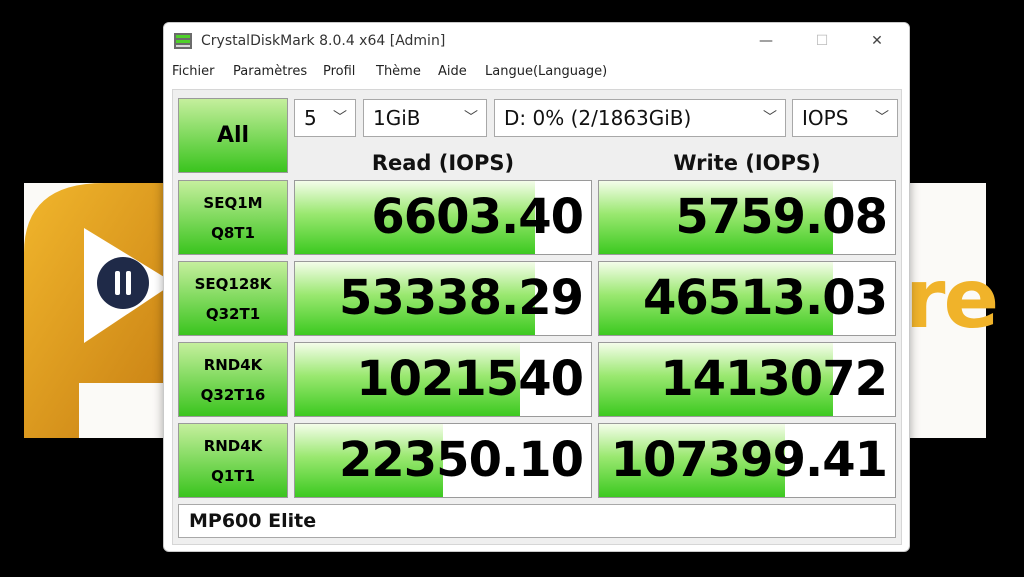  What do you see at coordinates (470, 379) in the screenshot?
I see `read-result-value: 1021540` at bounding box center [470, 379].